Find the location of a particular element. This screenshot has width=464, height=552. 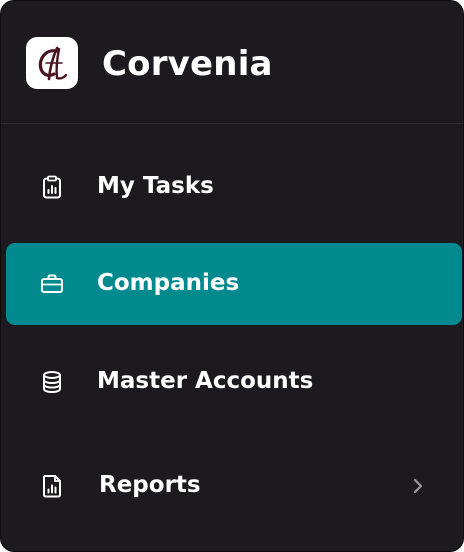

chevron-right-icon is located at coordinates (418, 486).